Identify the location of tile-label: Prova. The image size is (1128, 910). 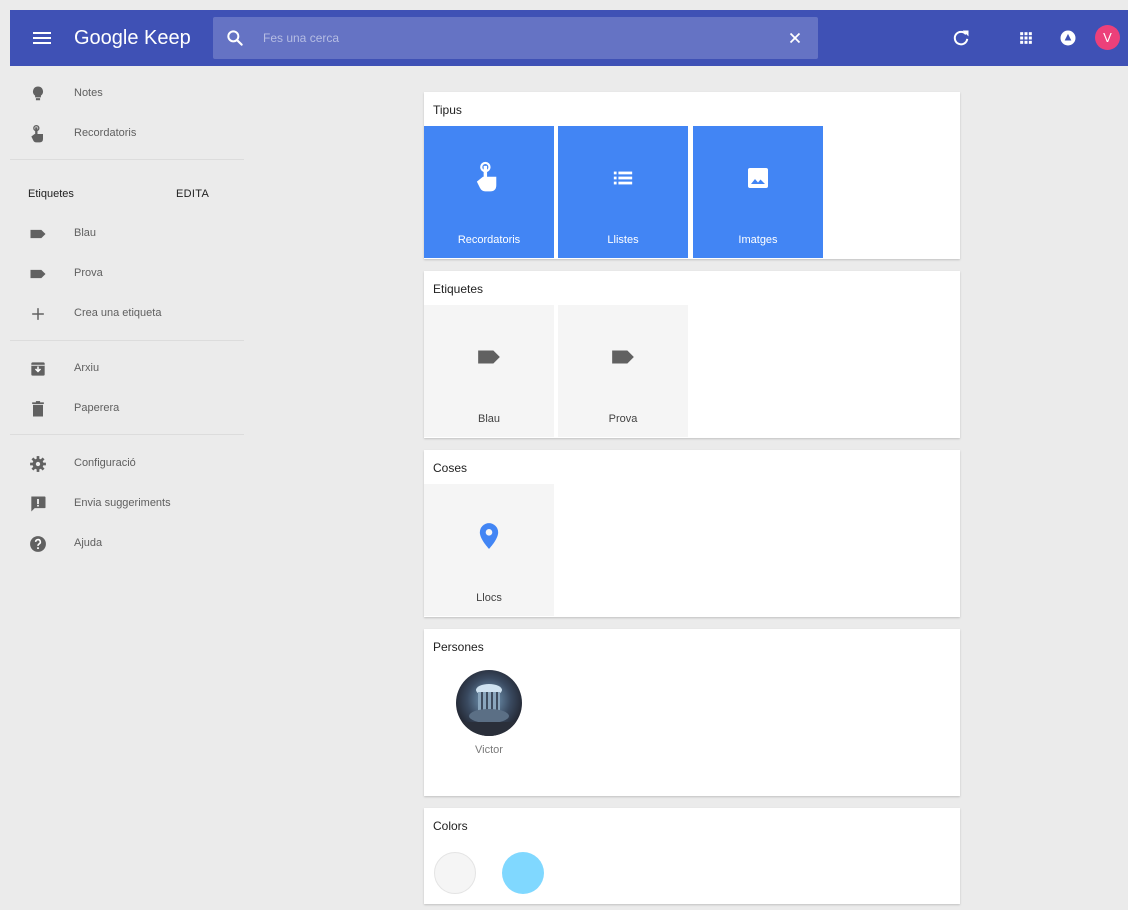
(623, 419).